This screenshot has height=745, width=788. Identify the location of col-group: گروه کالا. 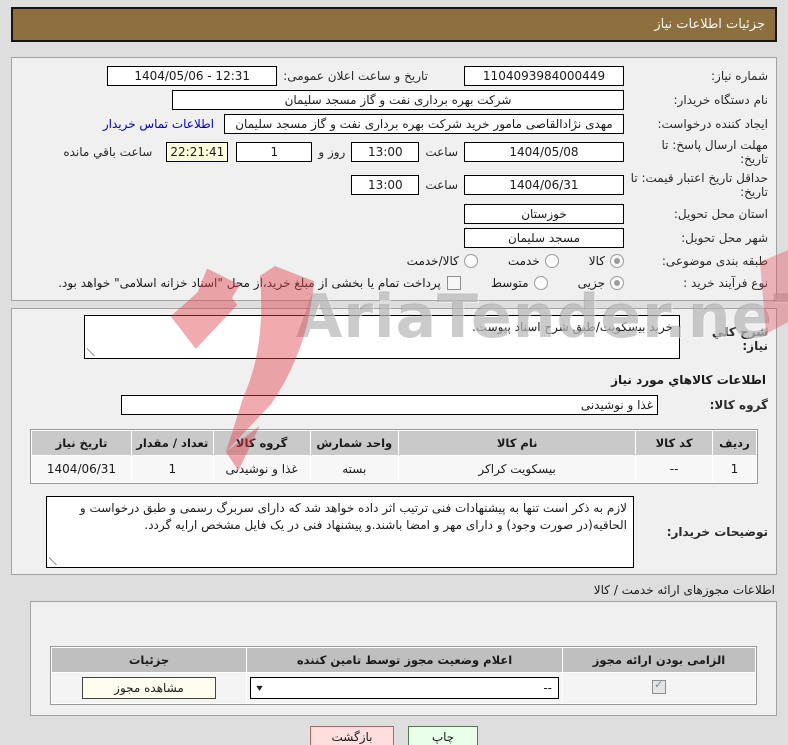
(261, 443).